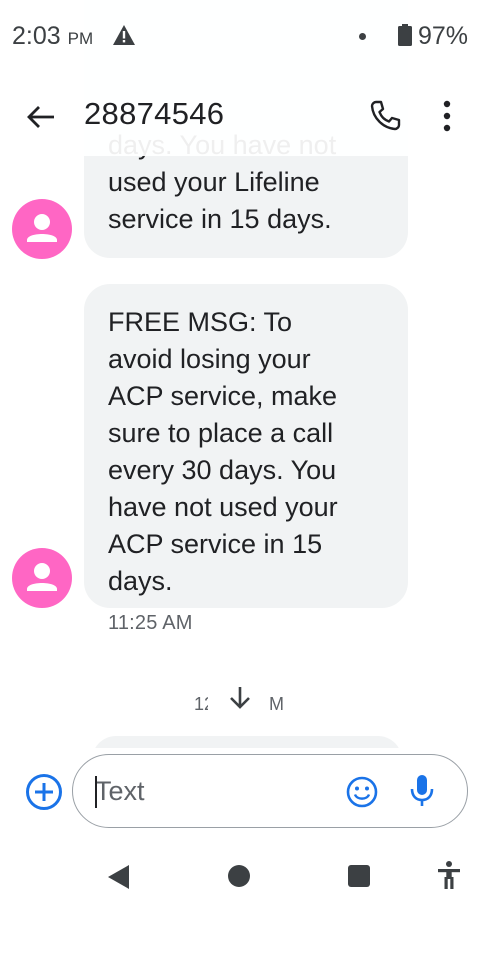  I want to click on arrow-back-icon, so click(41, 117).